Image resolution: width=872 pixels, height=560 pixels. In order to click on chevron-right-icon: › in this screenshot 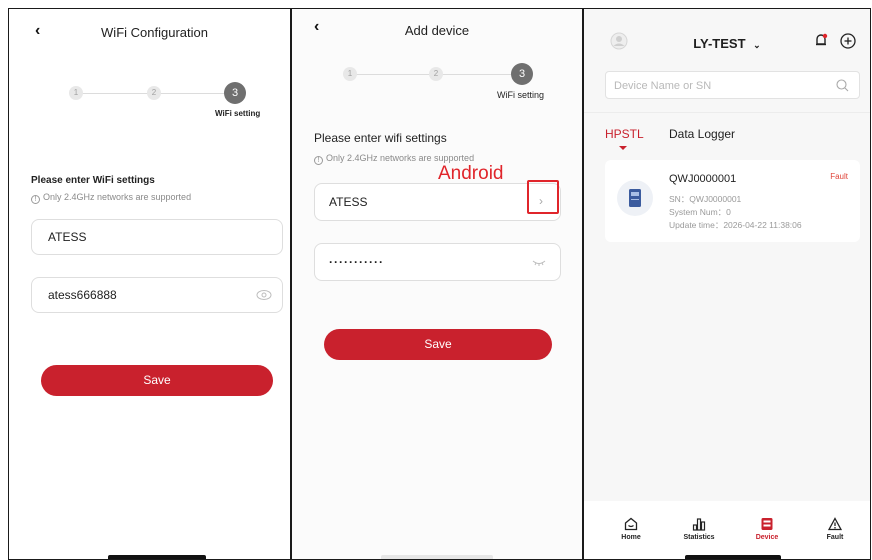, I will do `click(541, 201)`.